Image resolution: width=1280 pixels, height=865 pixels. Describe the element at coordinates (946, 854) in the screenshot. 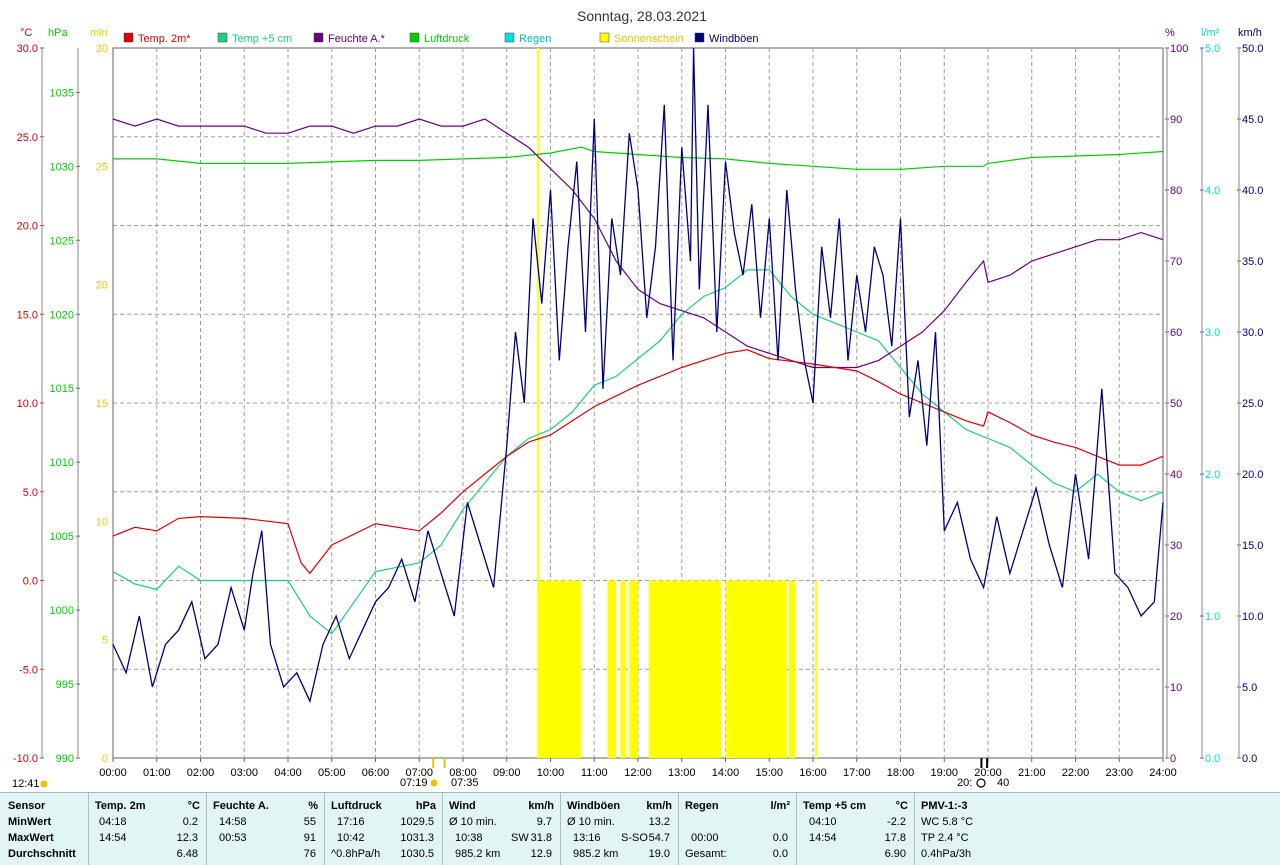

I see `pmv-pressure-trend: 0.4hPa/3h` at that location.